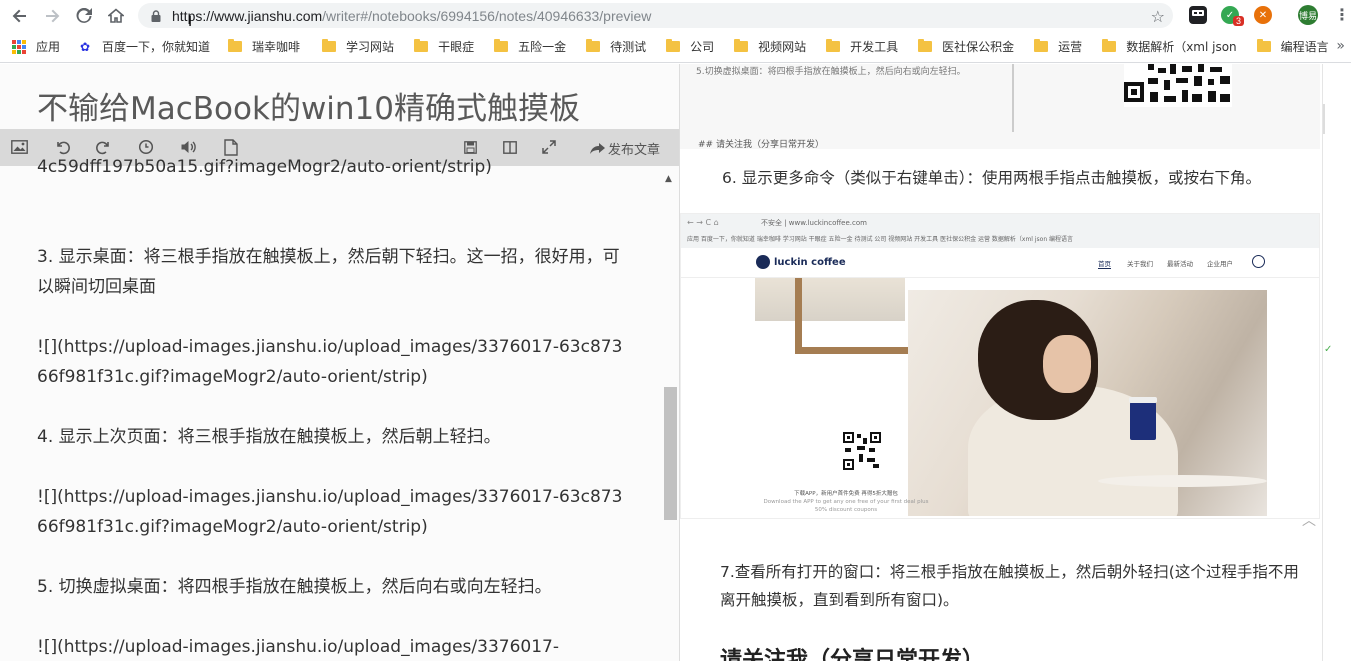  I want to click on app-qr-code-icon, so click(862, 451).